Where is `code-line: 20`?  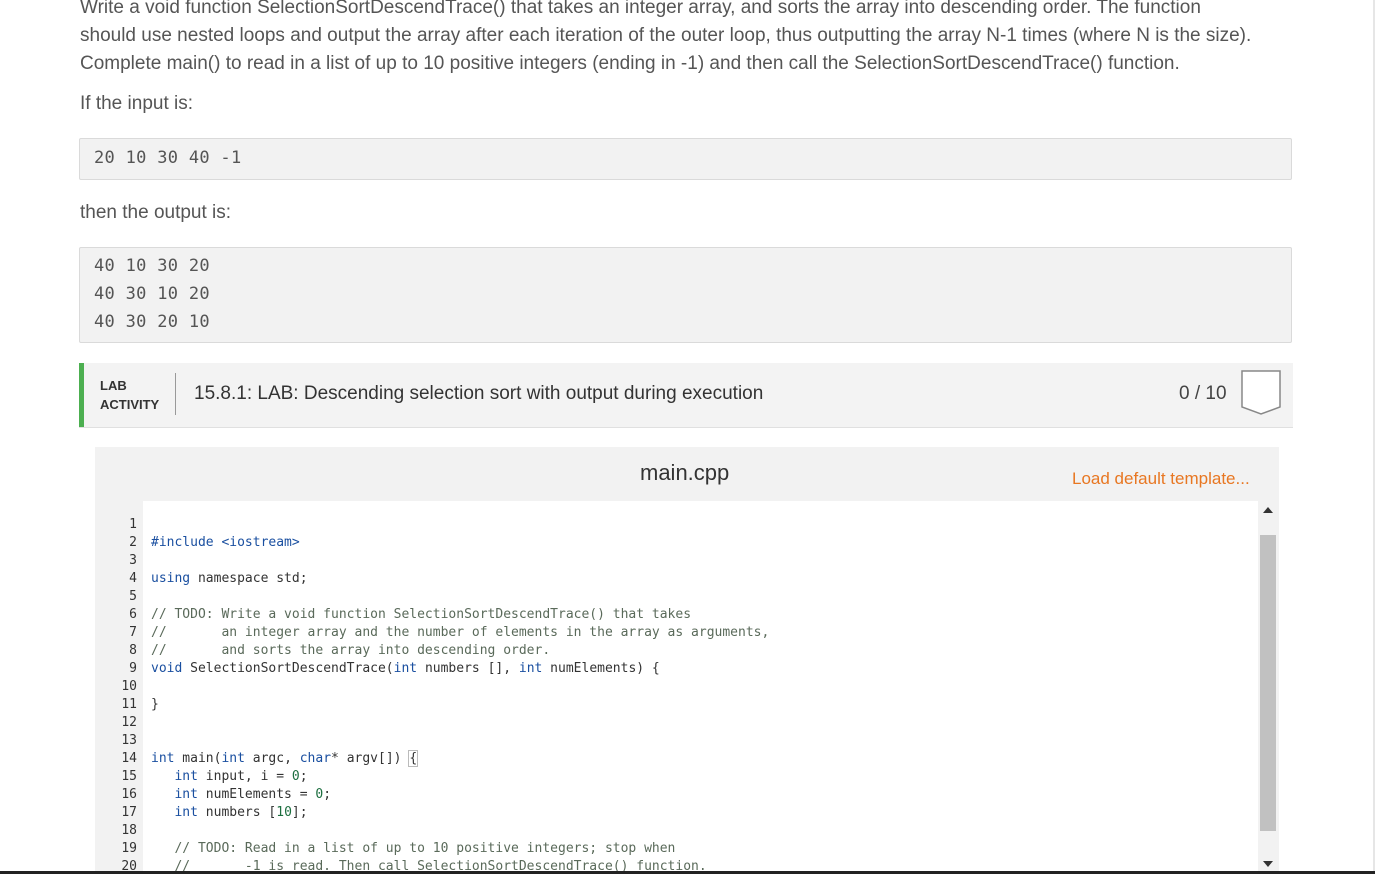
code-line: 20 is located at coordinates (117, 857).